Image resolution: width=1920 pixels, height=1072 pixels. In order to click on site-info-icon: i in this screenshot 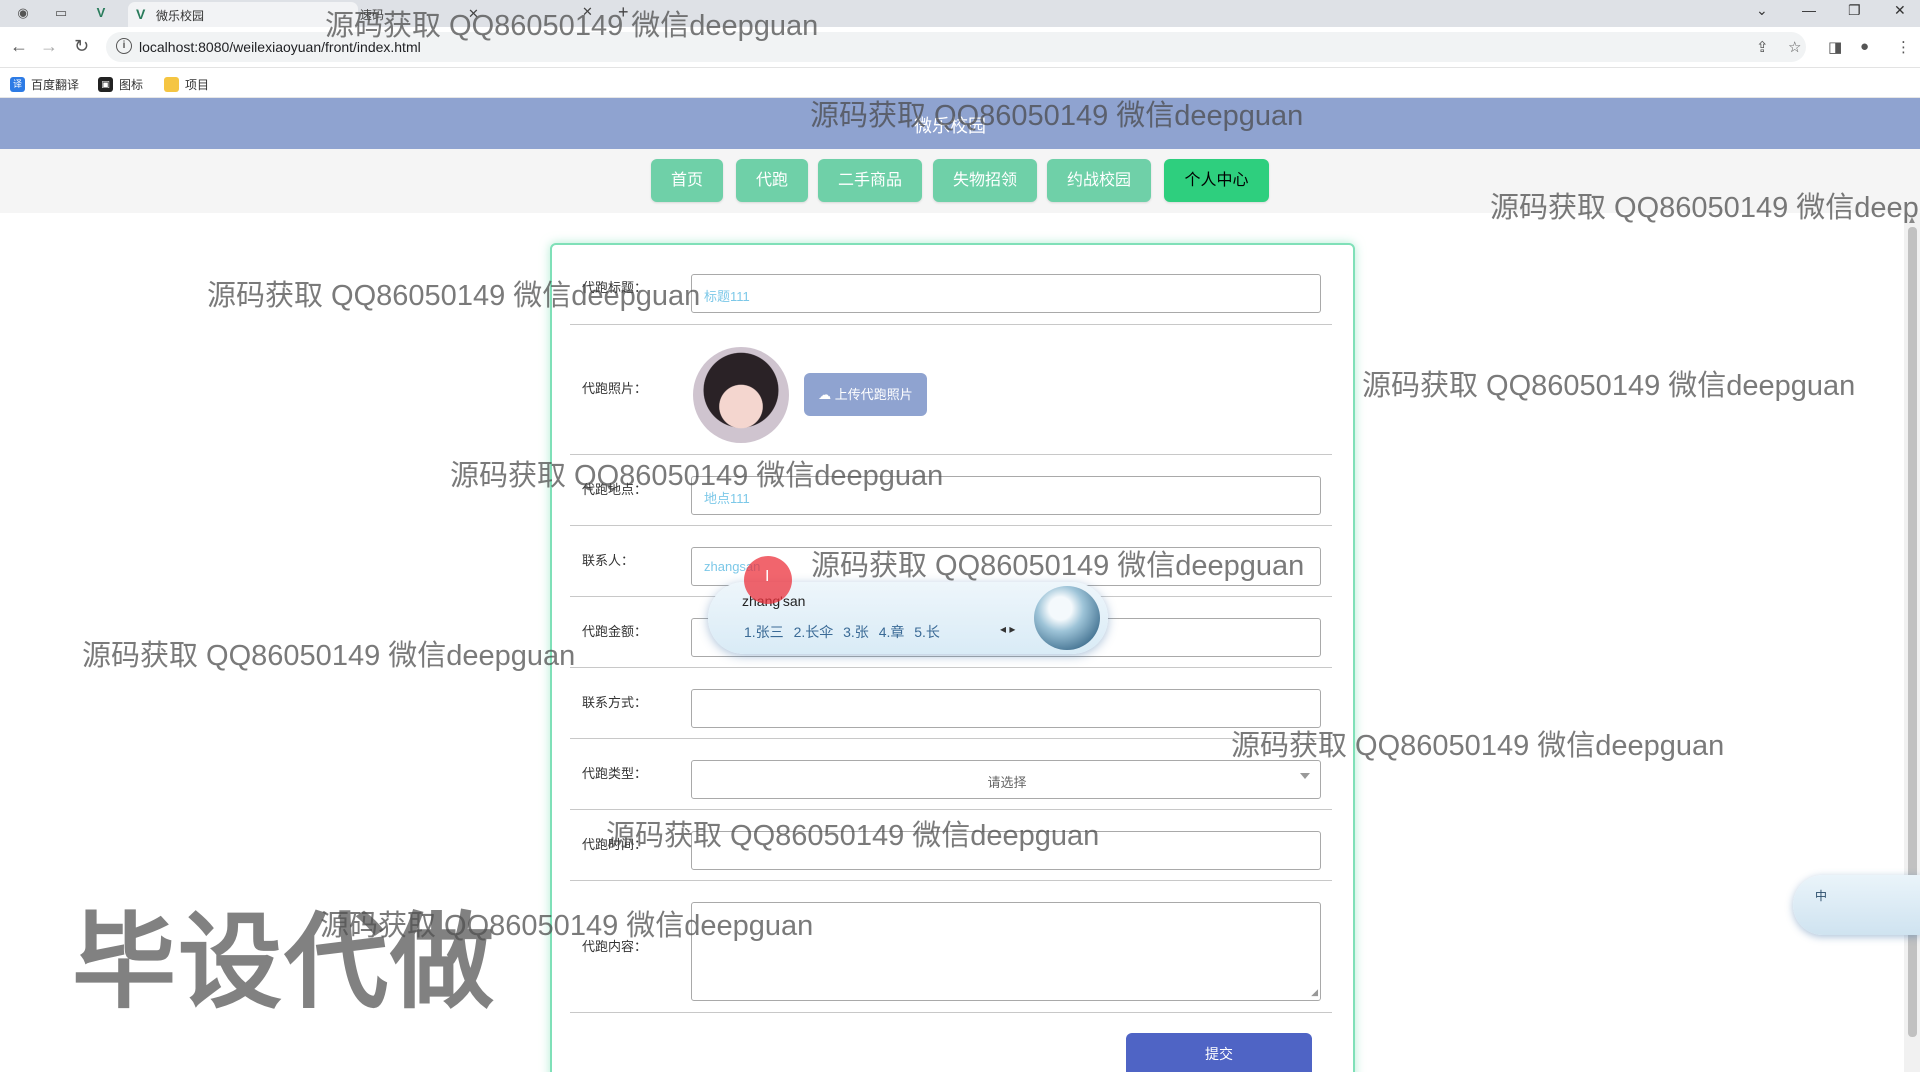, I will do `click(124, 46)`.